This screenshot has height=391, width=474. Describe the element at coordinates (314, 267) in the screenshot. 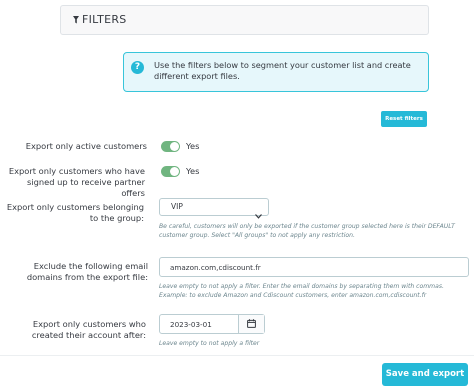

I see `exclude-domains-input: amazon.com,cdiscount.fr` at that location.